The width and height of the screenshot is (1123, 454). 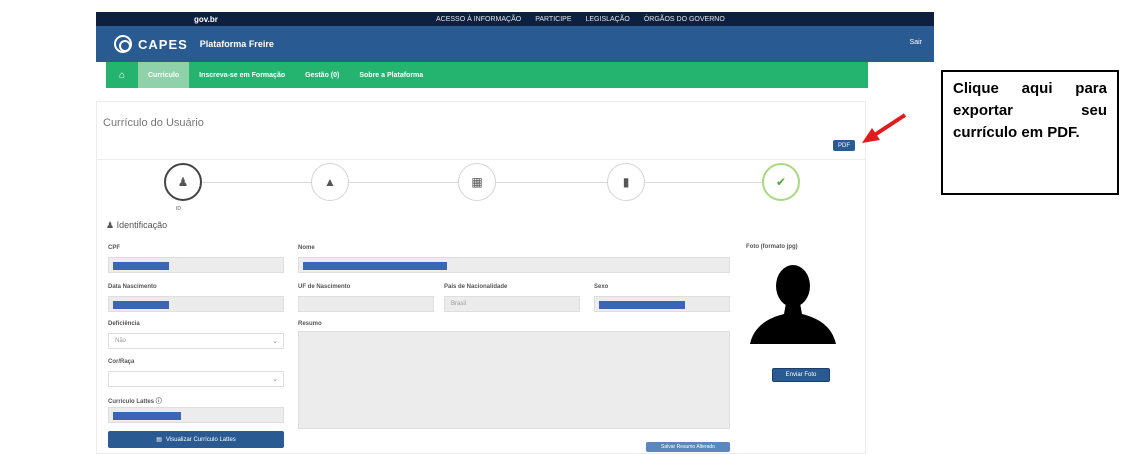 I want to click on profile-photo, so click(x=793, y=302).